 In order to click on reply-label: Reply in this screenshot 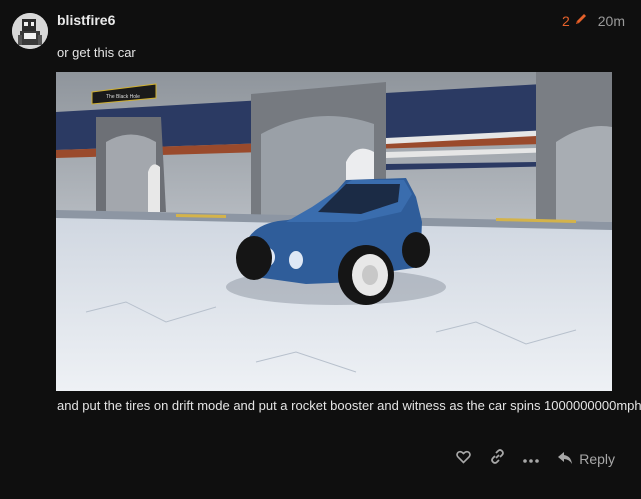, I will do `click(597, 459)`.